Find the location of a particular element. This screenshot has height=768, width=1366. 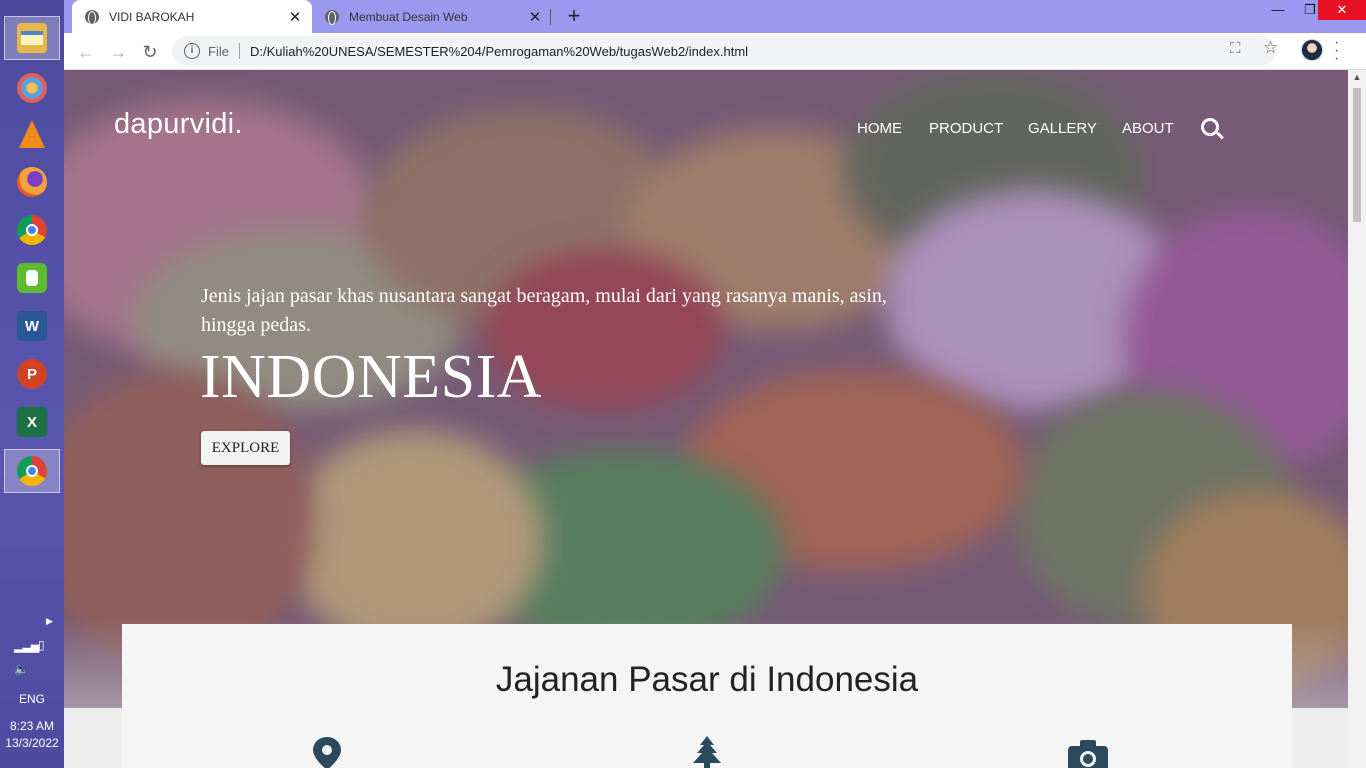

tree-icon is located at coordinates (707, 752).